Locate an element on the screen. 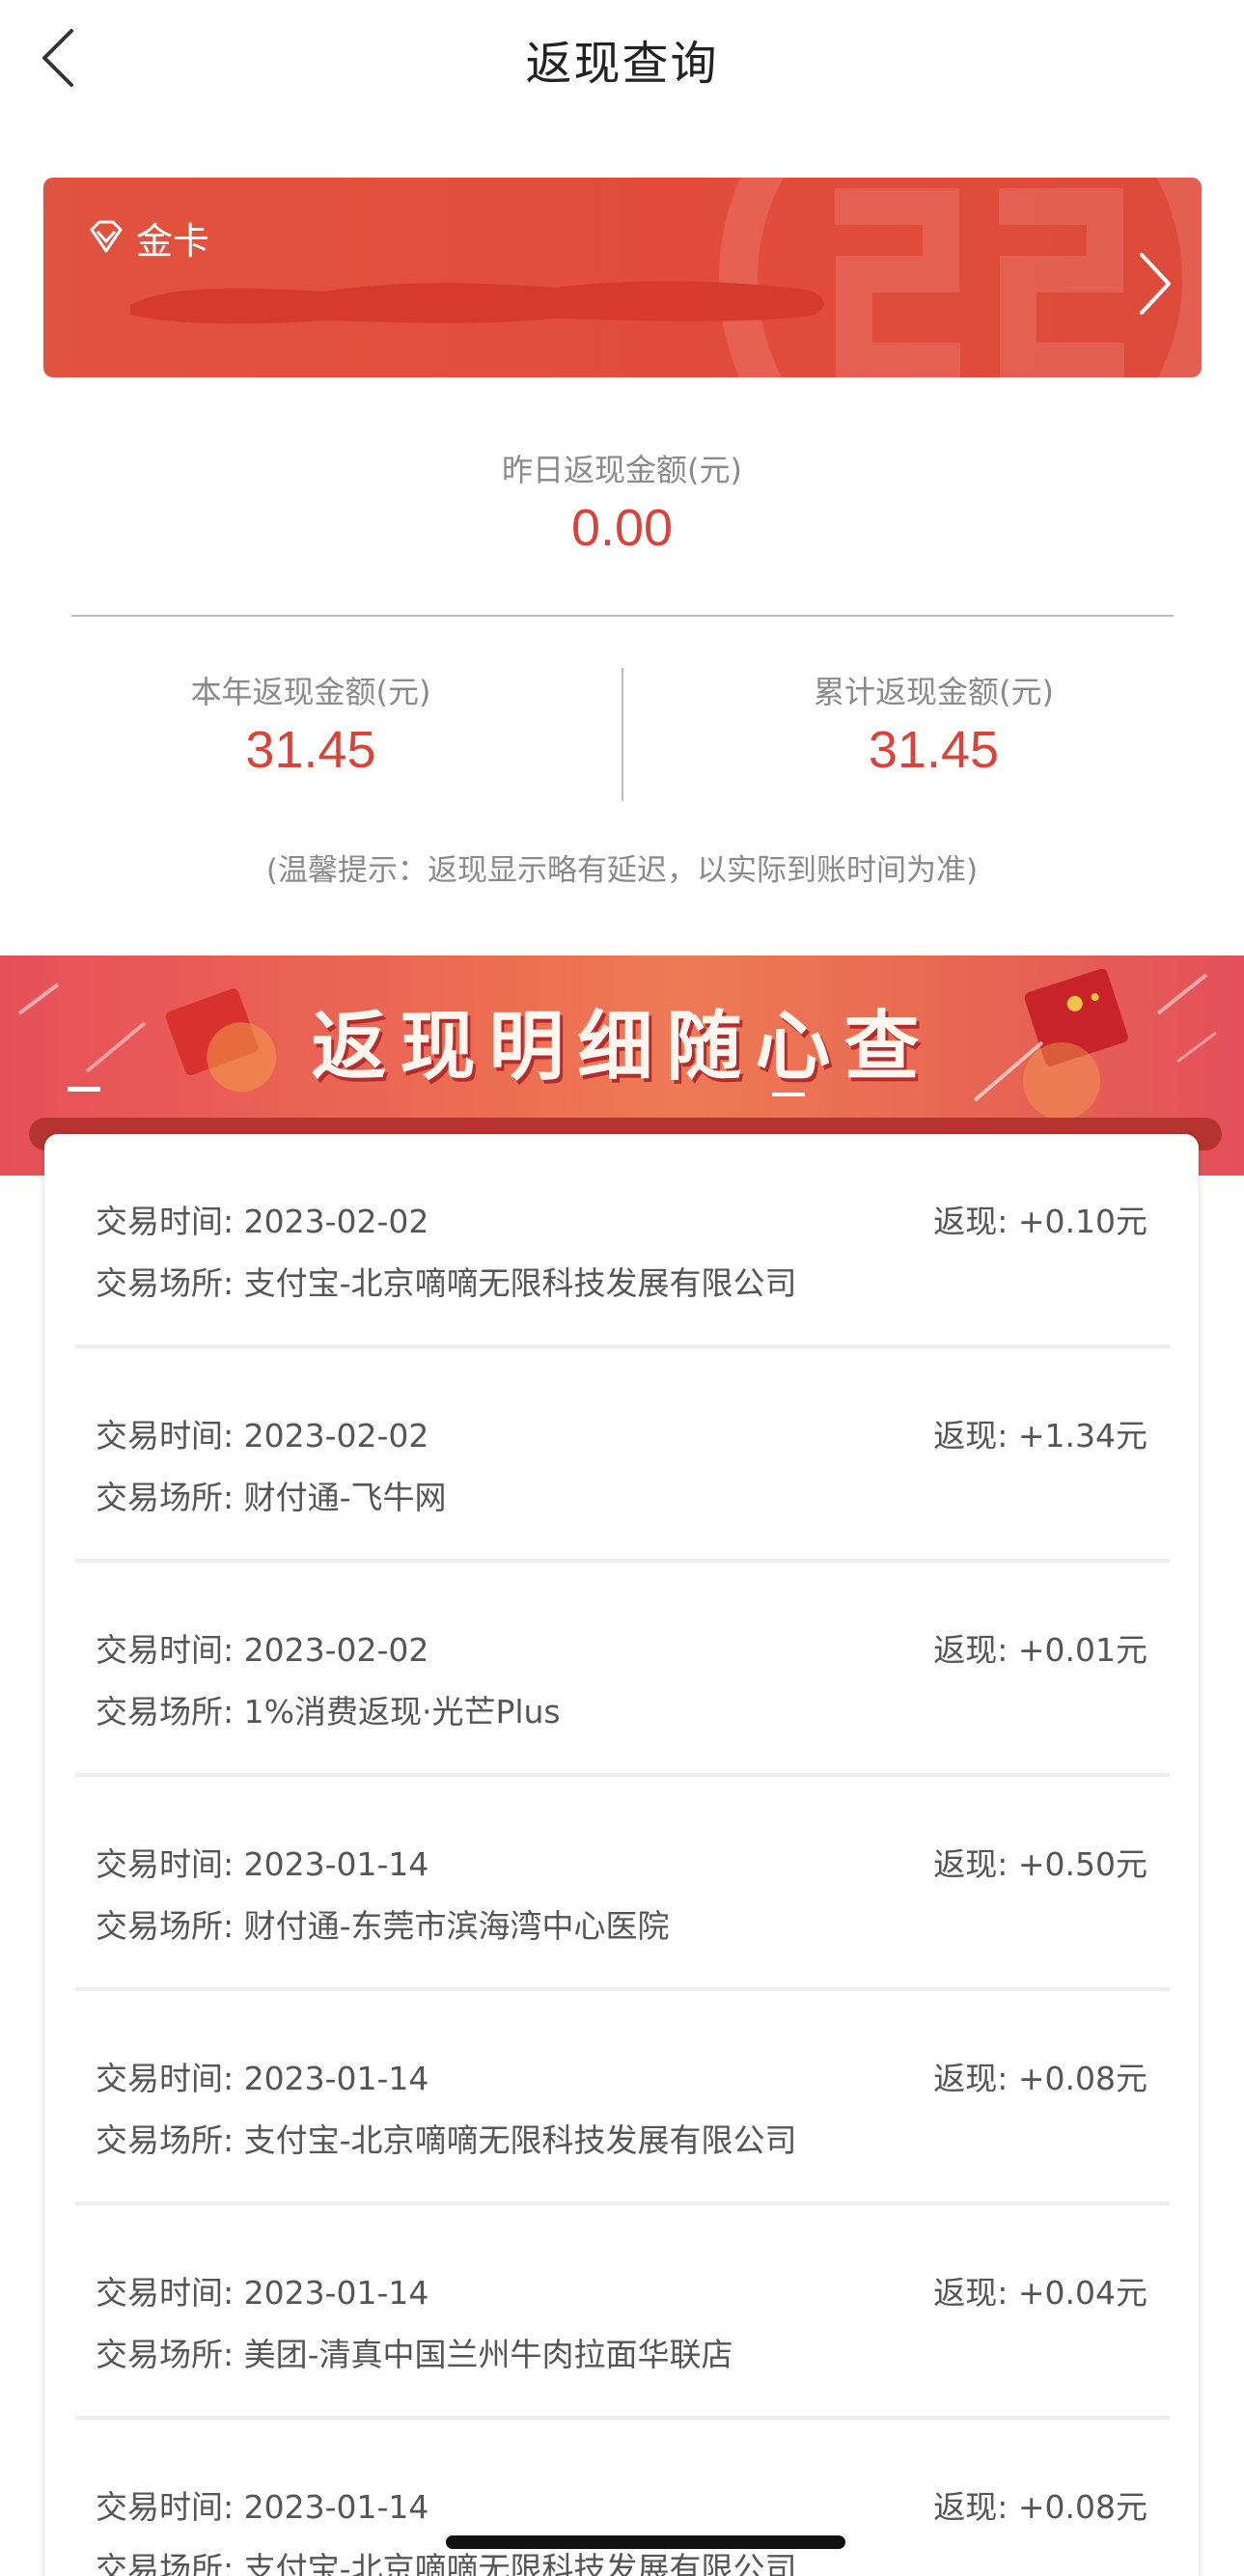 The height and width of the screenshot is (2576, 1244). divider is located at coordinates (622, 616).